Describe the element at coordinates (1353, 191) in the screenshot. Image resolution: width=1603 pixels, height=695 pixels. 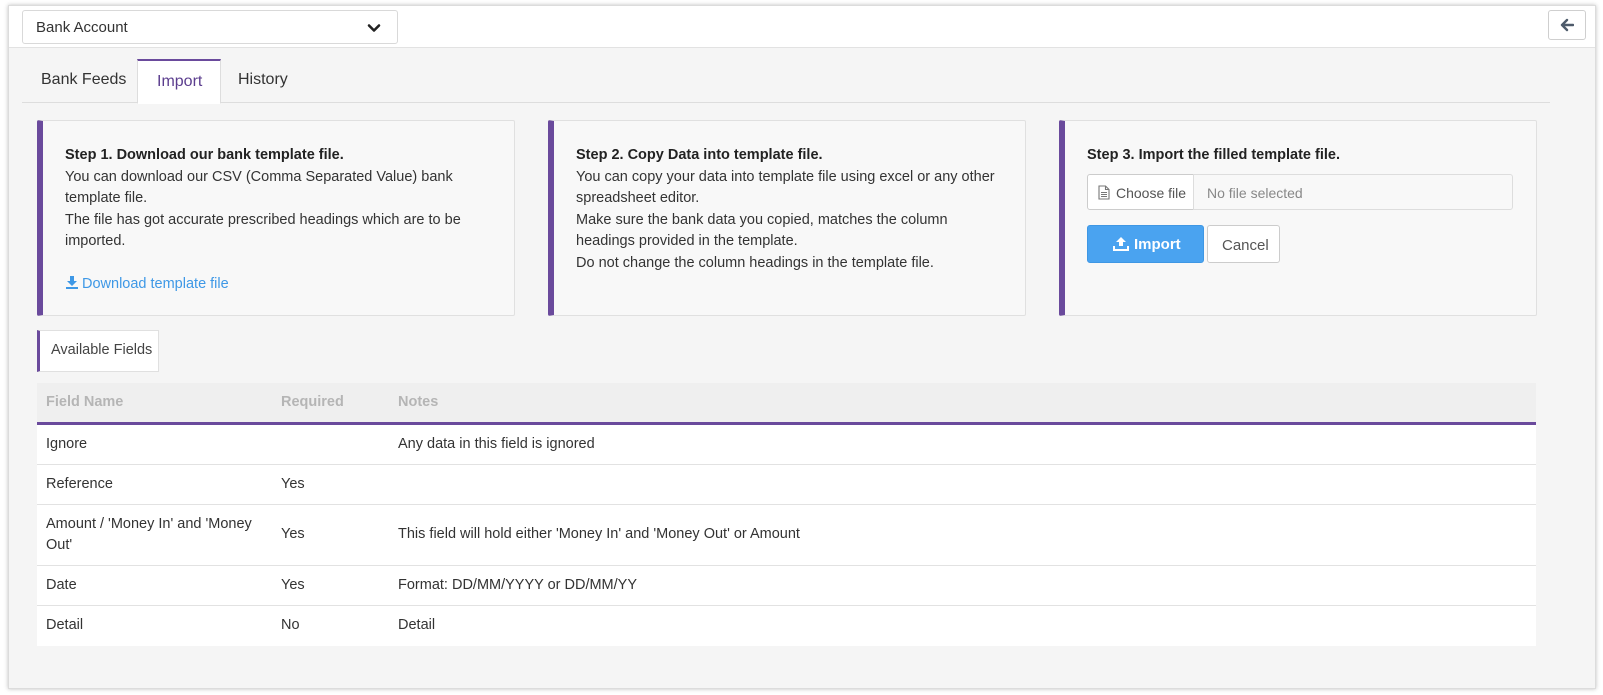
I see `file-name-display: No file selected` at that location.